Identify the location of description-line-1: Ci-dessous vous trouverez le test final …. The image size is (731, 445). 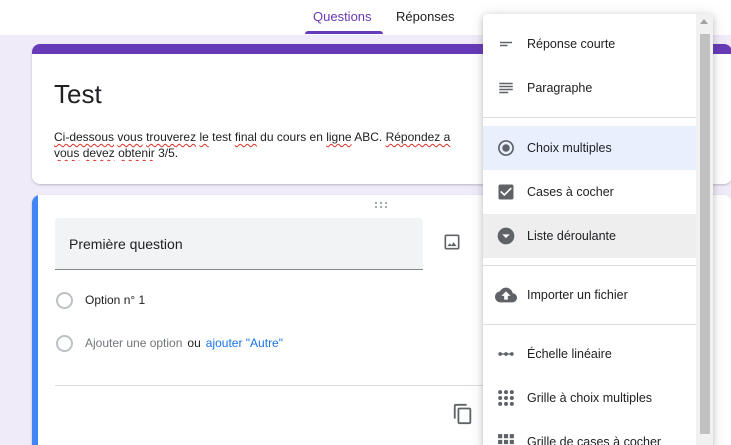
(269, 137).